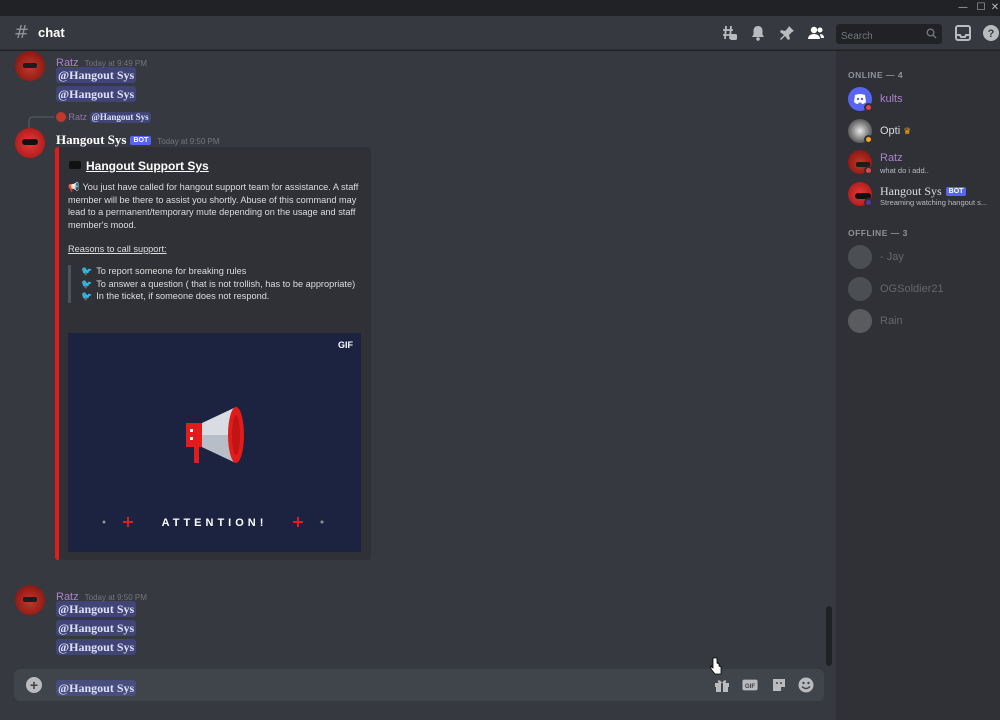 Image resolution: width=1000 pixels, height=720 pixels. Describe the element at coordinates (924, 260) in the screenshot. I see `member-item: - Jay` at that location.